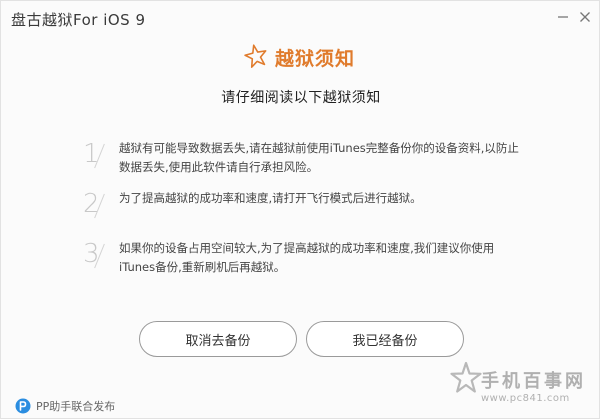 The image size is (600, 420). Describe the element at coordinates (466, 377) in the screenshot. I see `watermark-star-icon` at that location.